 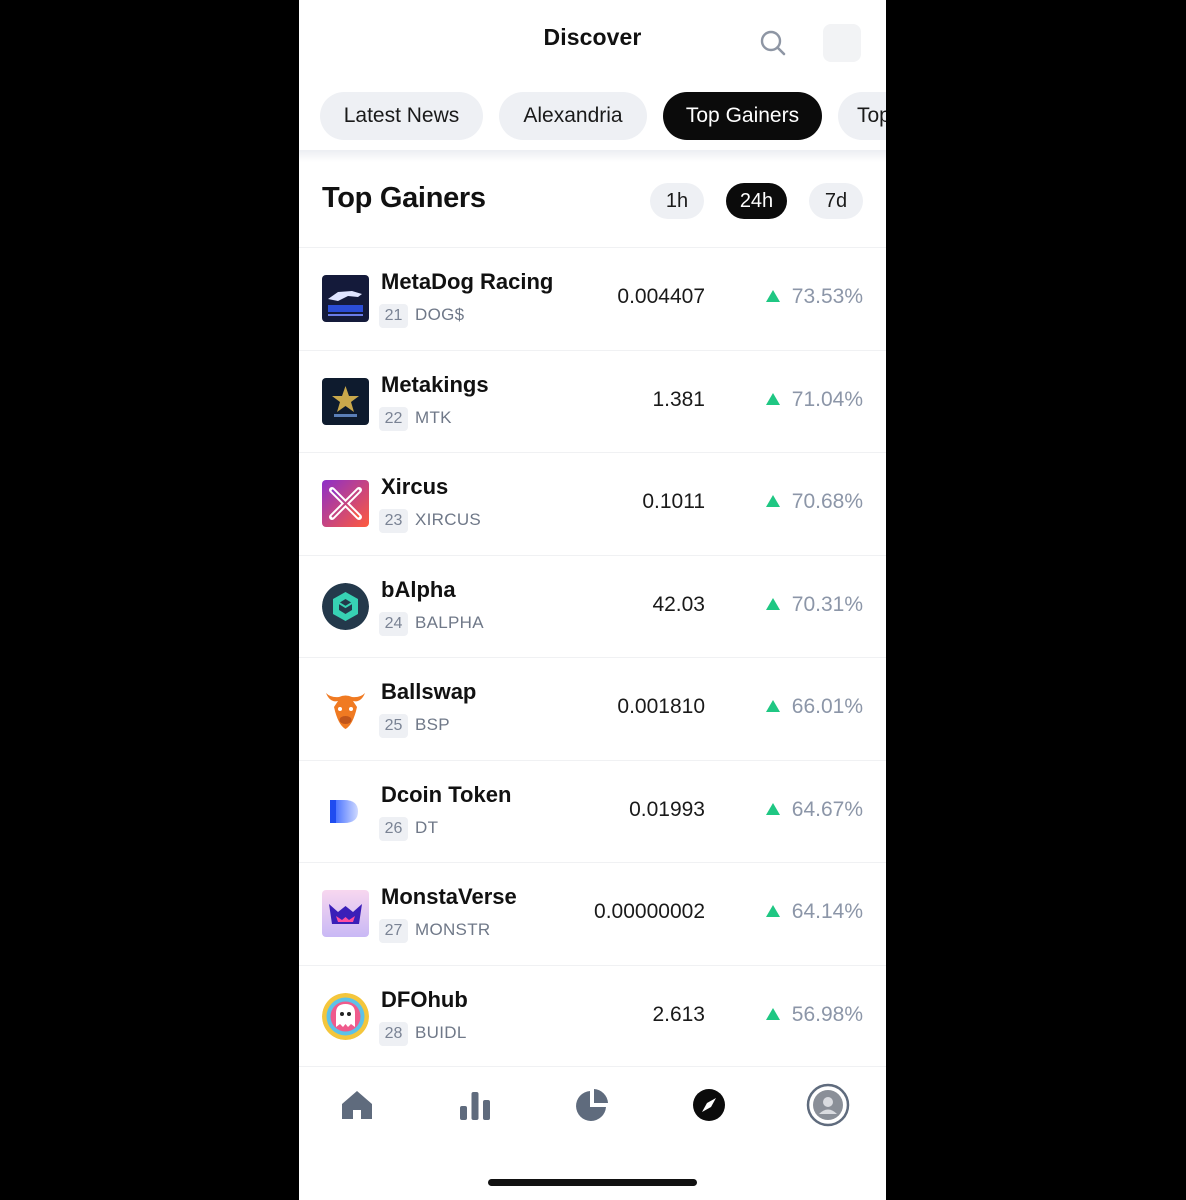 I want to click on change-value: 73.53%, so click(x=827, y=296).